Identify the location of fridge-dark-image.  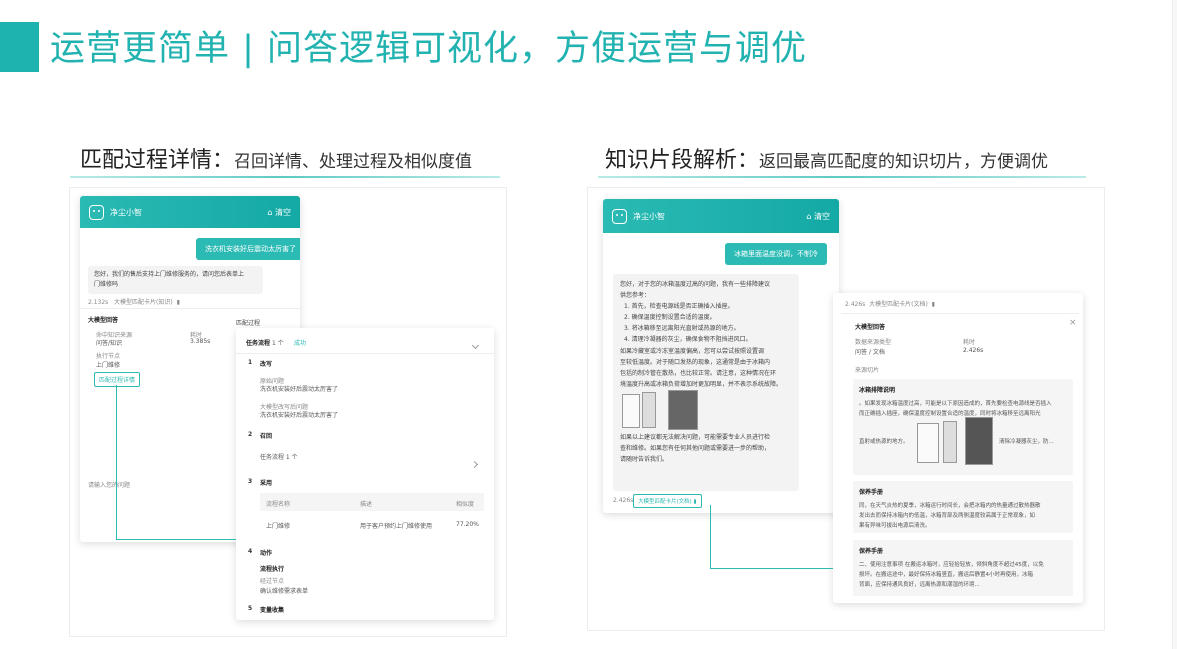
(979, 441).